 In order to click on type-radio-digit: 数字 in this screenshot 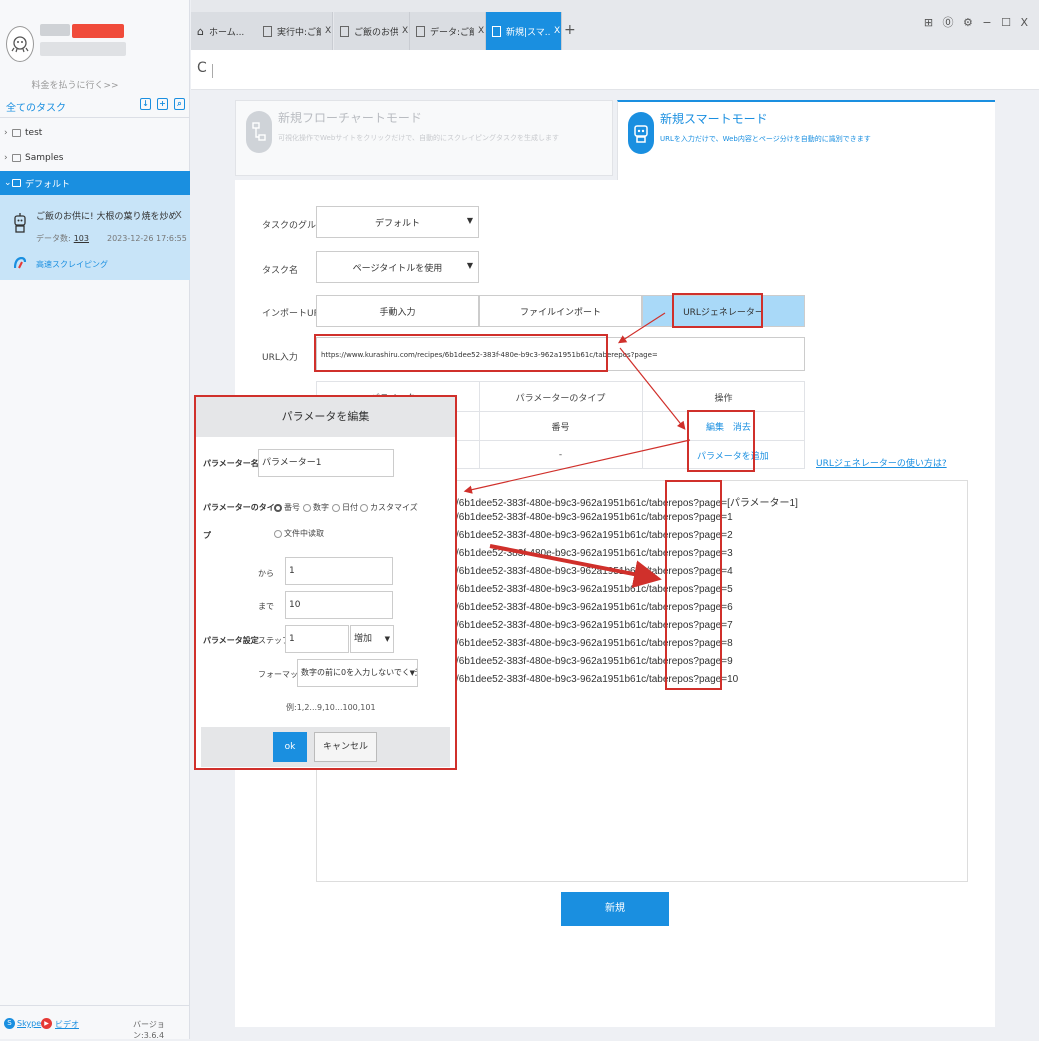, I will do `click(316, 507)`.